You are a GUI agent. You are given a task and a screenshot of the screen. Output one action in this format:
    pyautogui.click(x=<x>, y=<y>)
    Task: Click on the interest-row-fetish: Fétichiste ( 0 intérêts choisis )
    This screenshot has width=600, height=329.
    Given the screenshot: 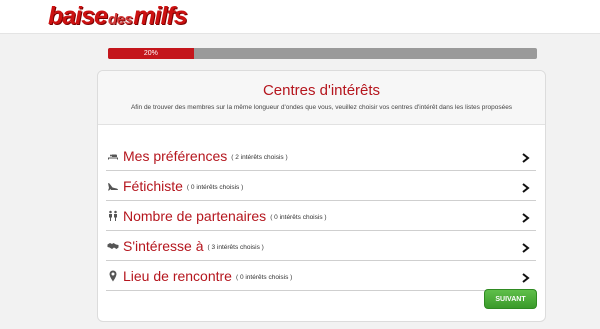 What is the action you would take?
    pyautogui.click(x=321, y=186)
    